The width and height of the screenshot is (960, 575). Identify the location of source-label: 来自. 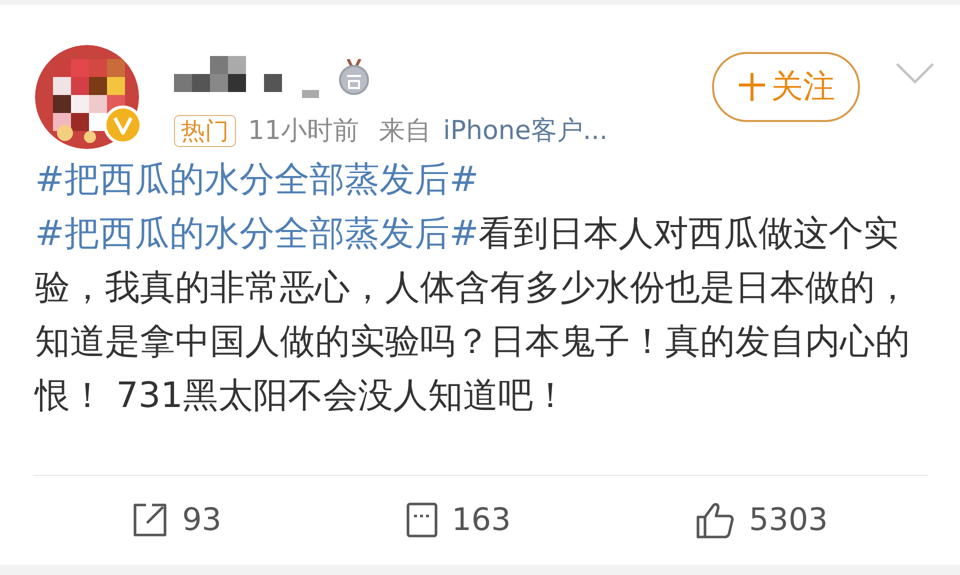
(405, 131).